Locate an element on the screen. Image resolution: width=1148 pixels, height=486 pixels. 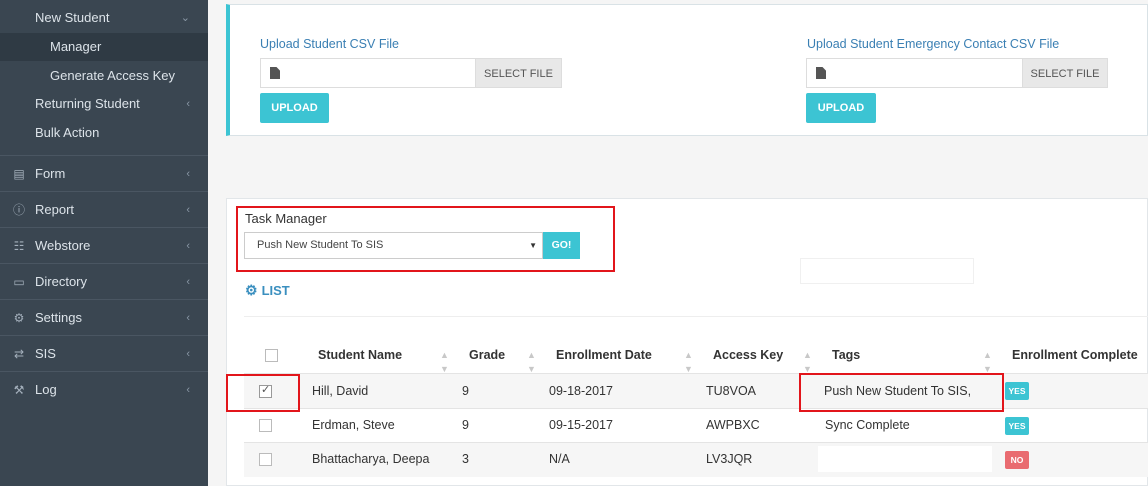
task-manager-label: Task Manager is located at coordinates (286, 218).